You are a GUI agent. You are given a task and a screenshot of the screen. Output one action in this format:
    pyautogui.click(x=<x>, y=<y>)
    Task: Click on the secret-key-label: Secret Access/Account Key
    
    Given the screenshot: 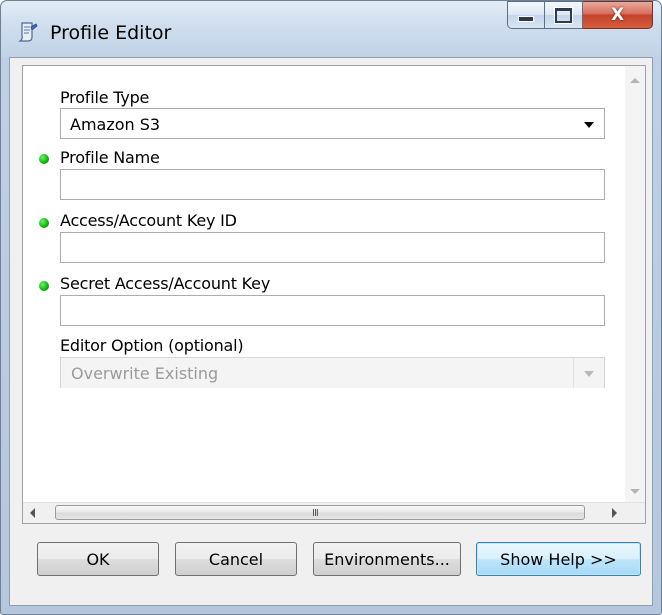 What is the action you would take?
    pyautogui.click(x=165, y=283)
    